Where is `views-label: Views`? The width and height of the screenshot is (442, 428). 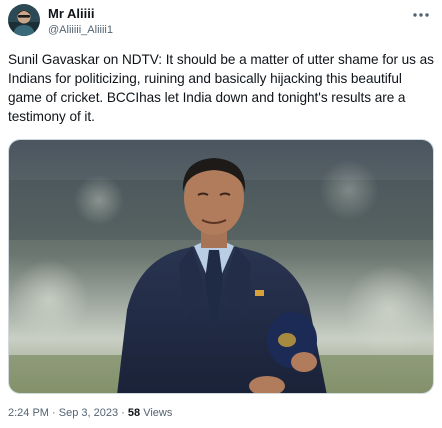 views-label: Views is located at coordinates (158, 413).